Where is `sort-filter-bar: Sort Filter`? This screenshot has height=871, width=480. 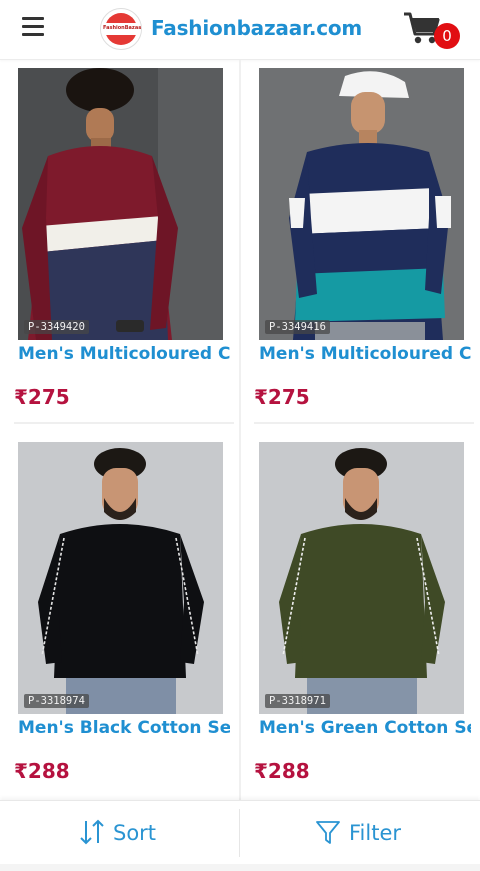
sort-filter-bar: Sort Filter is located at coordinates (240, 832).